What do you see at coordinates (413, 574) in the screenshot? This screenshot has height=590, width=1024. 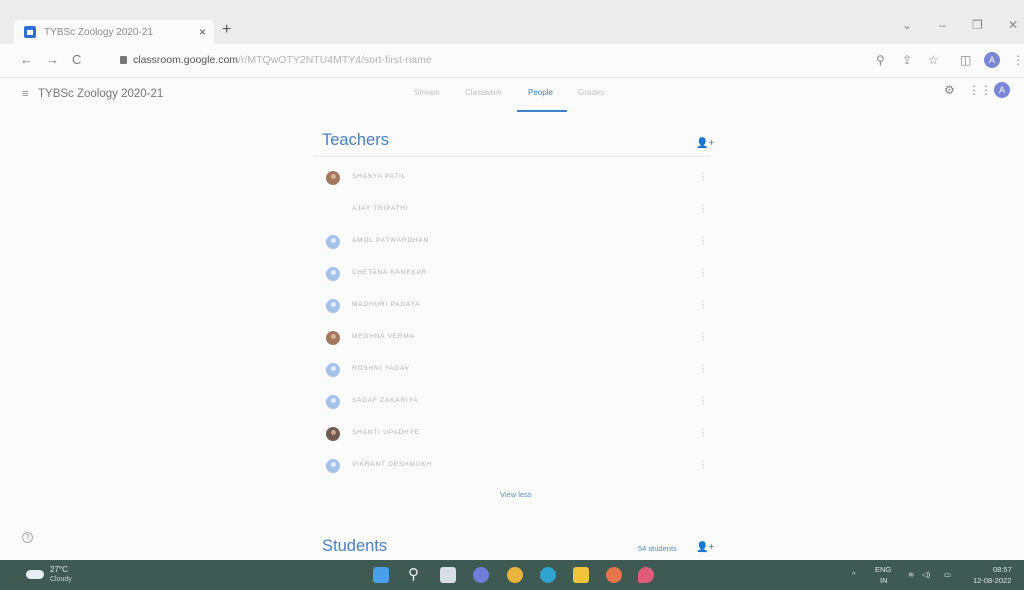 I see `search-icon: ⚲` at bounding box center [413, 574].